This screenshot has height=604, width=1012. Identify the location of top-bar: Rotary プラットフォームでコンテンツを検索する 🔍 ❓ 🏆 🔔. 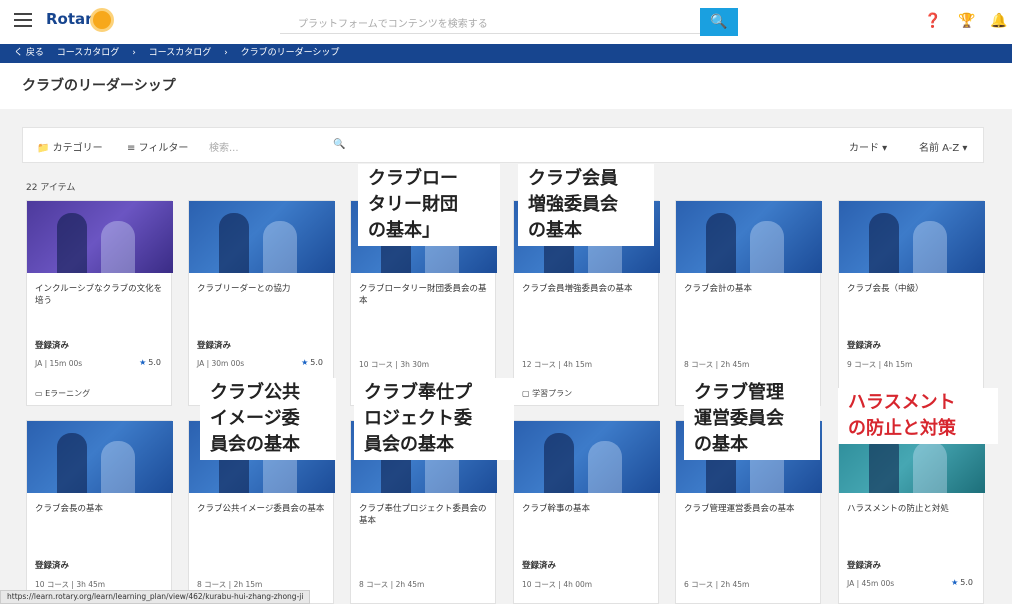
(506, 22).